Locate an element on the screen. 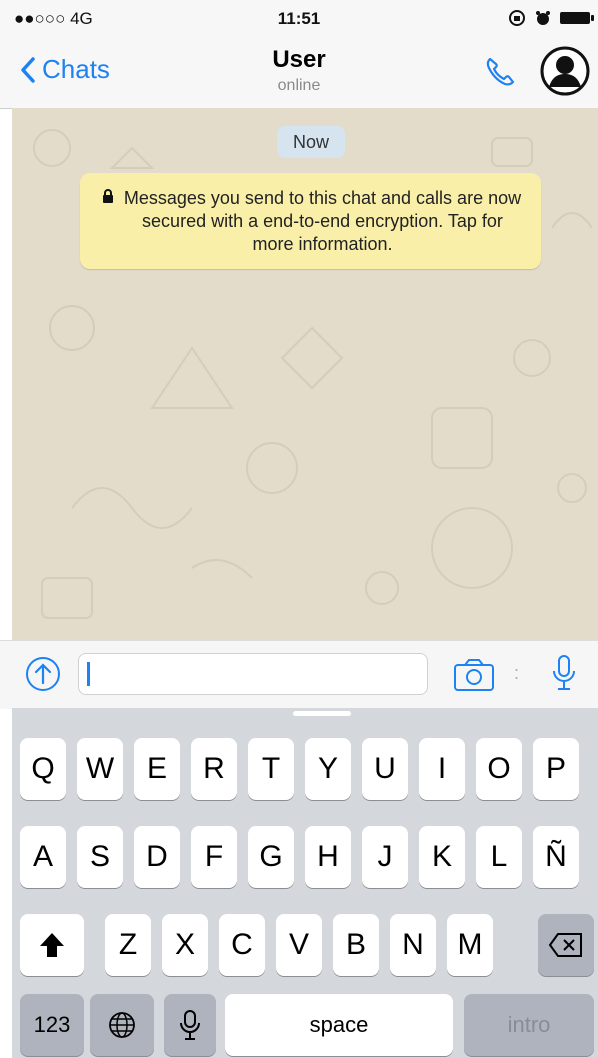  shift-key is located at coordinates (52, 945).